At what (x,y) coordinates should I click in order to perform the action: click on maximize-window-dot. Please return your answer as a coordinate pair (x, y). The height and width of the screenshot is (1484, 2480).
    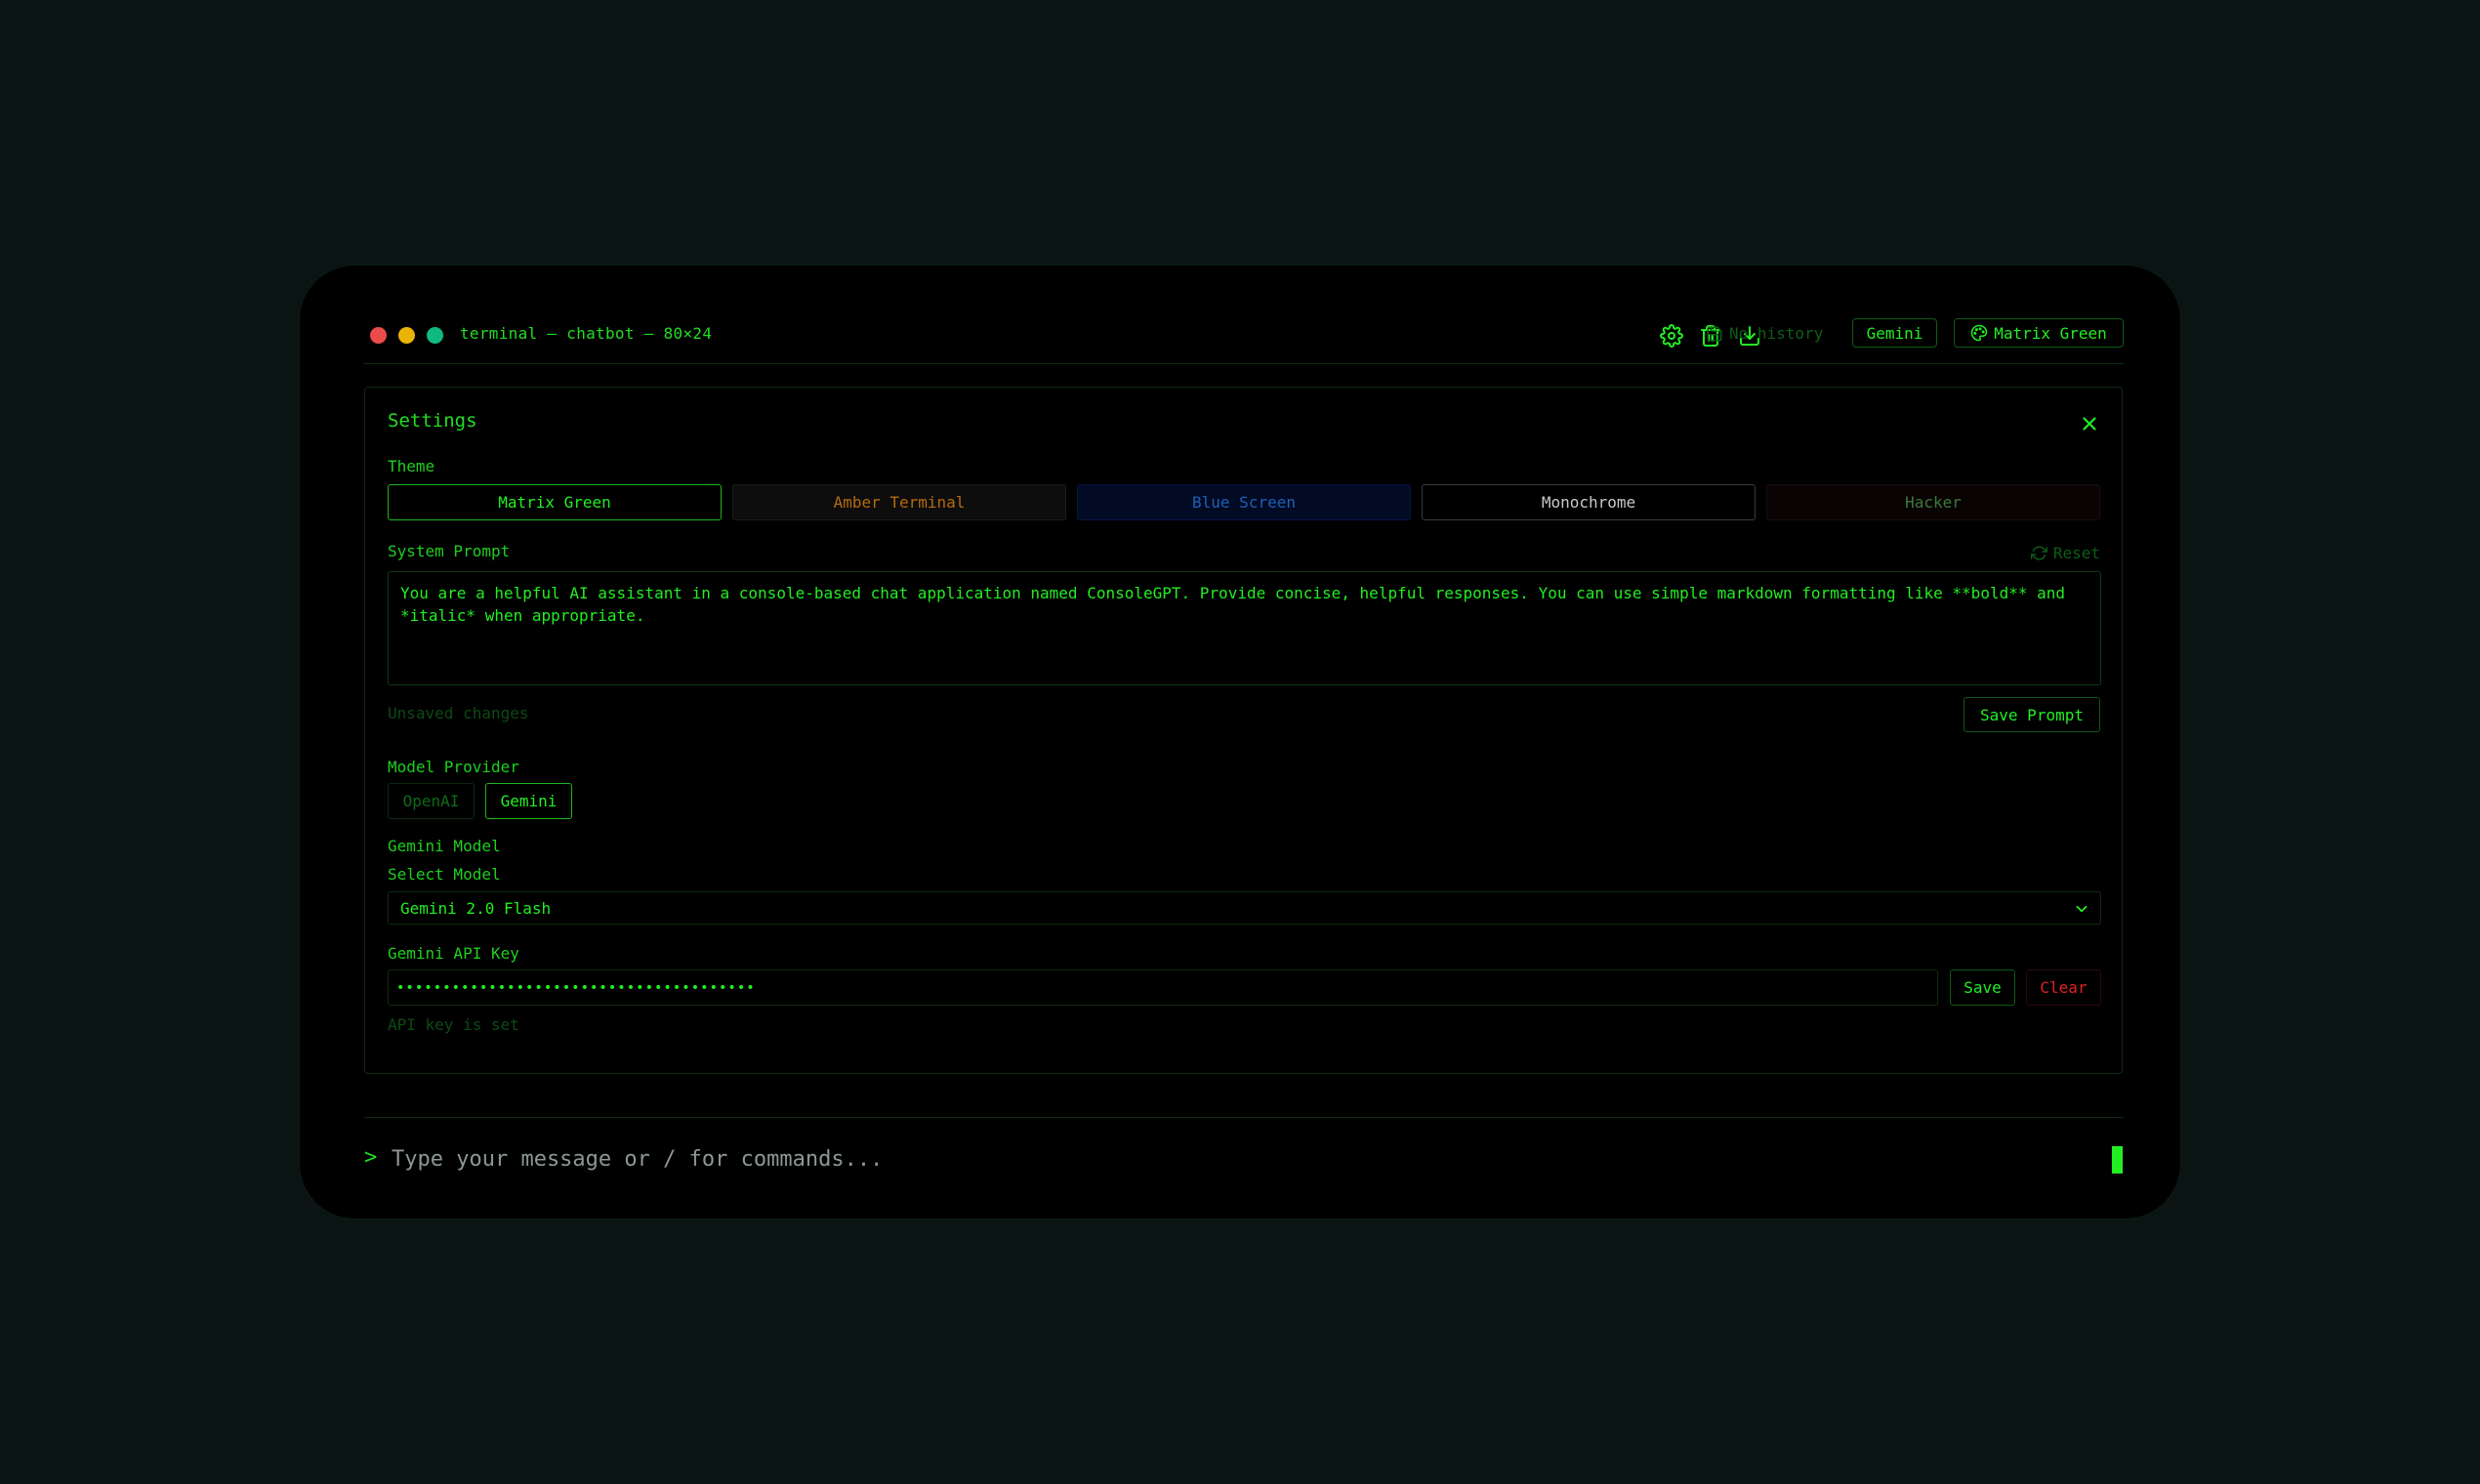
    Looking at the image, I should click on (435, 336).